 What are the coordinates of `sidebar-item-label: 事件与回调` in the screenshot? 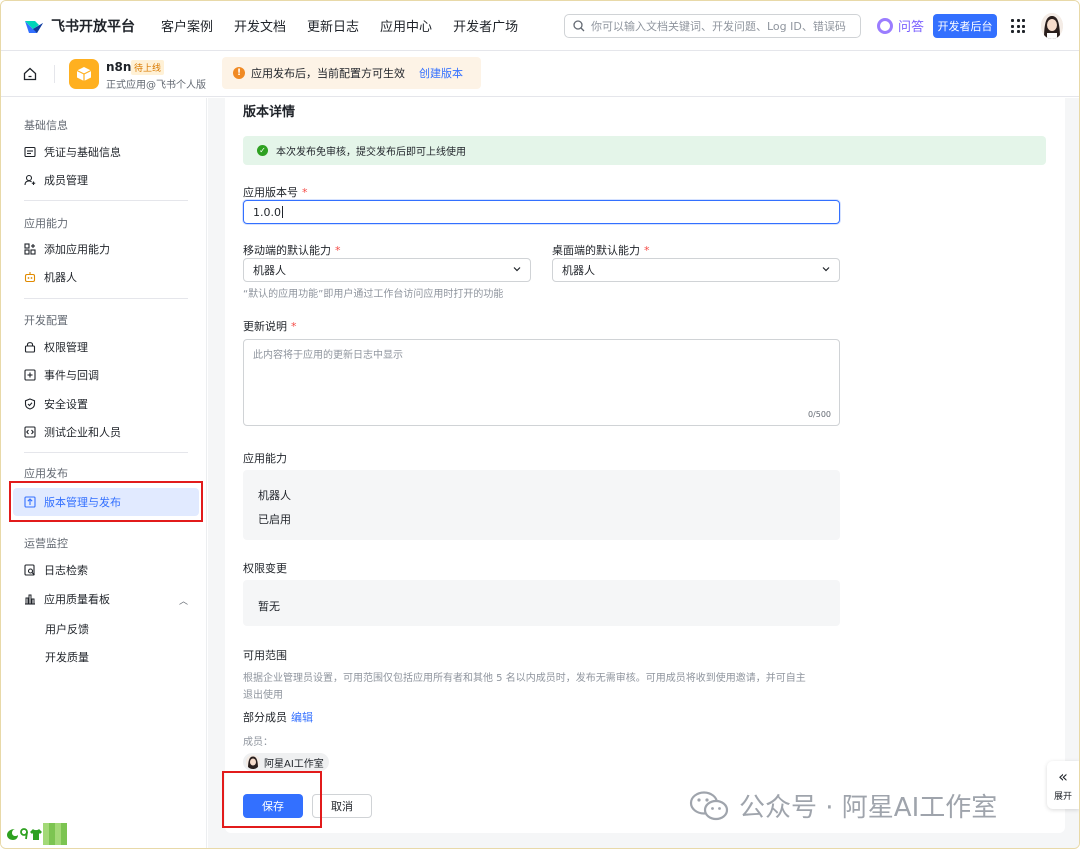 It's located at (71, 375).